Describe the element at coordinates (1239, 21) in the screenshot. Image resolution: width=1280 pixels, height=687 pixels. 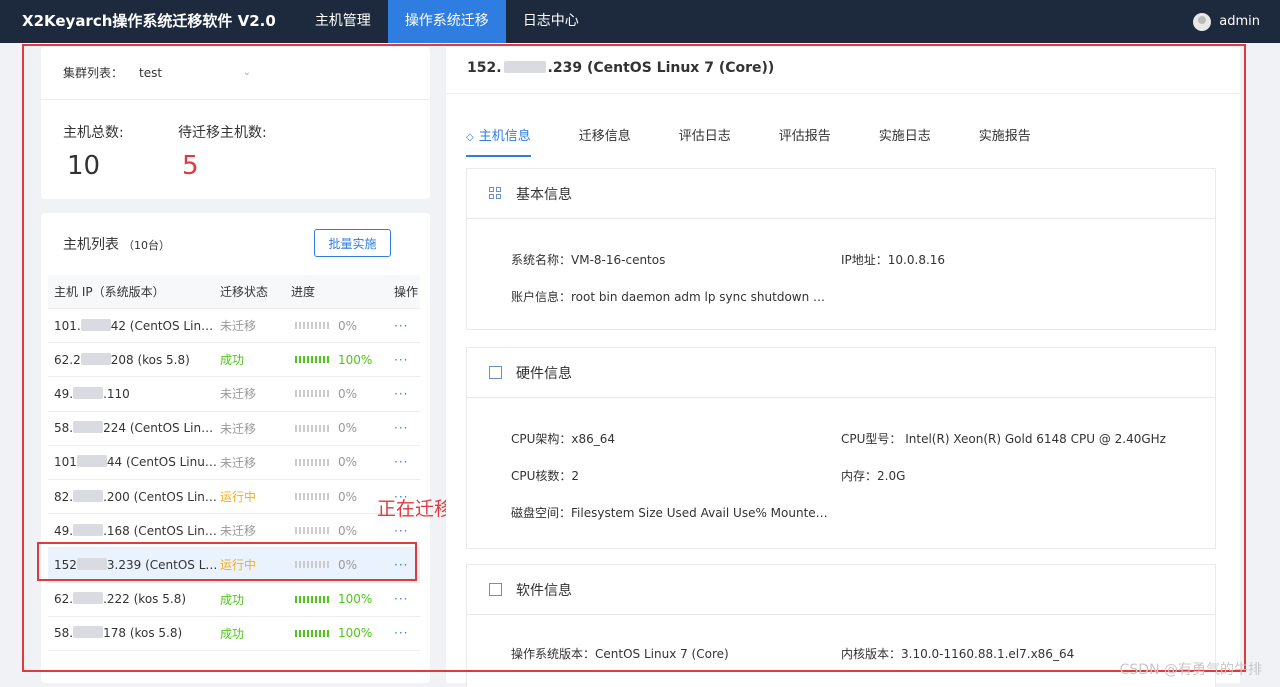
I see `username: admin` at that location.